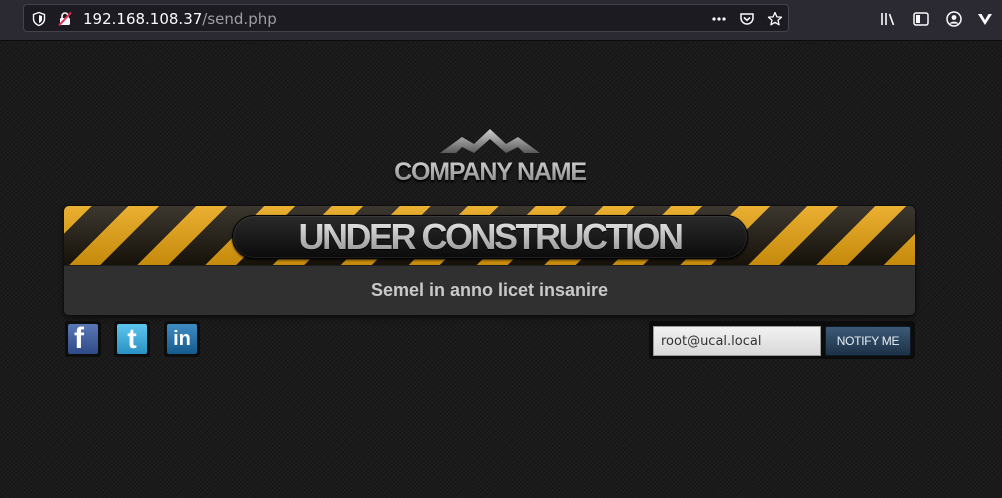  I want to click on facebook-button: f, so click(83, 339).